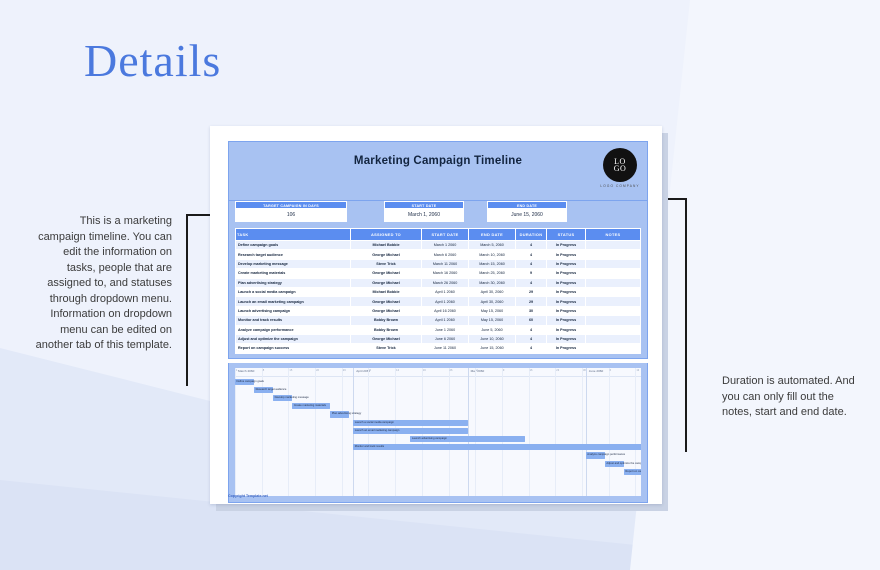 This screenshot has width=880, height=570. I want to click on cell-task: Launch an email marketing campaign, so click(293, 301).